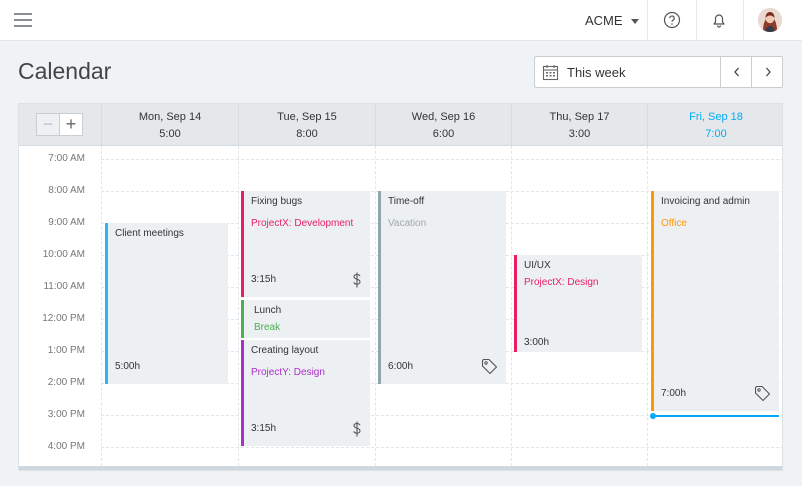  What do you see at coordinates (63, 254) in the screenshot?
I see `hour-label: 10:00 AM` at bounding box center [63, 254].